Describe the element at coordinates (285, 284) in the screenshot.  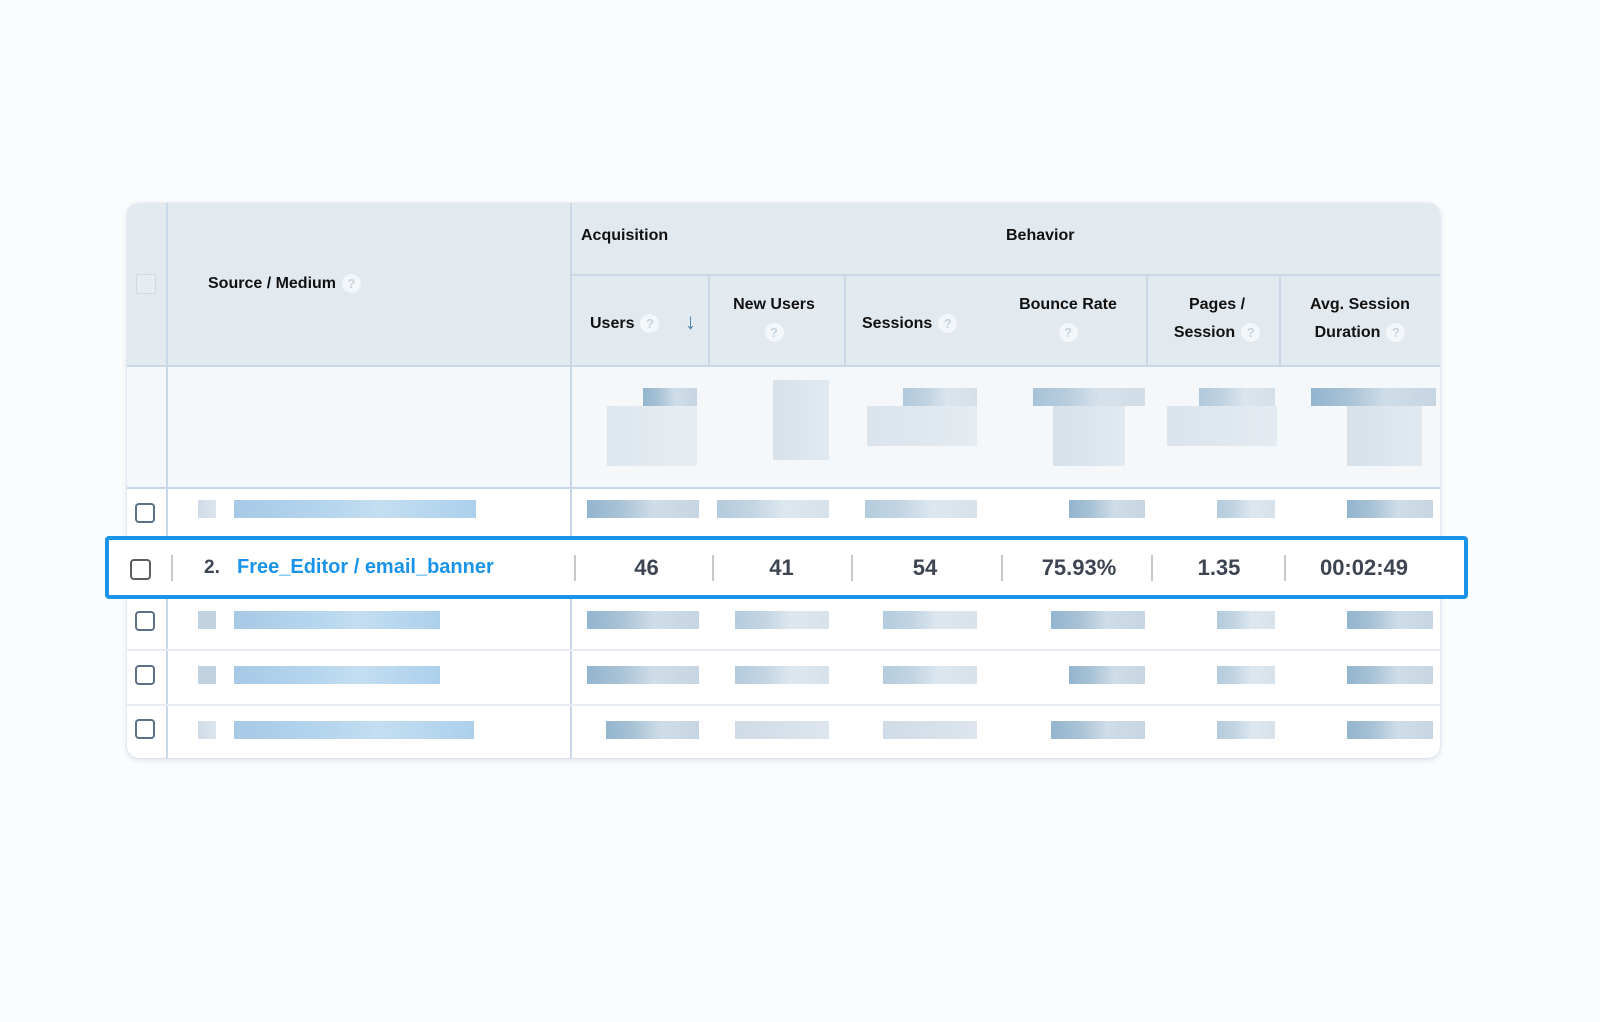
I see `column-header-source-medium: Source / Medium?` at that location.